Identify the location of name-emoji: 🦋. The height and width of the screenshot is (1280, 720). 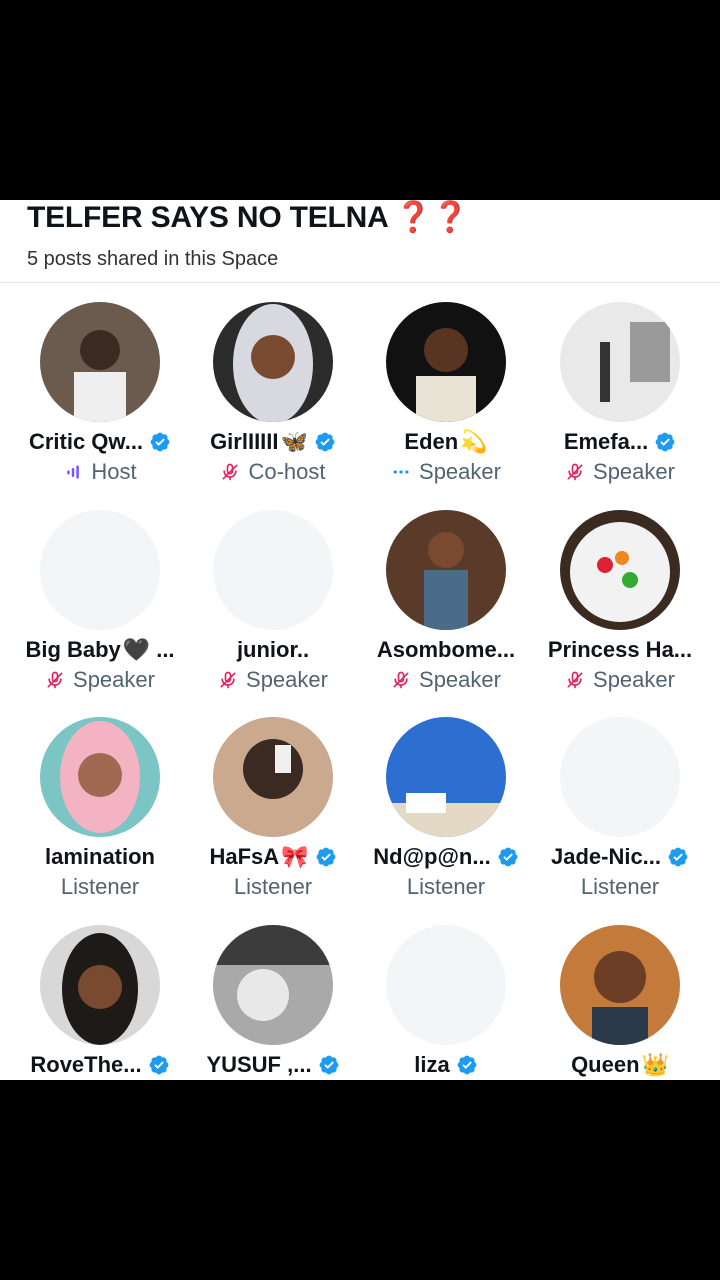
(294, 441).